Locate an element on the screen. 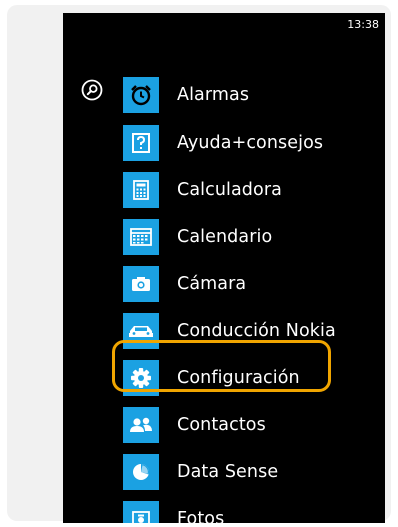  app-label: Ayuda+consejos is located at coordinates (250, 143).